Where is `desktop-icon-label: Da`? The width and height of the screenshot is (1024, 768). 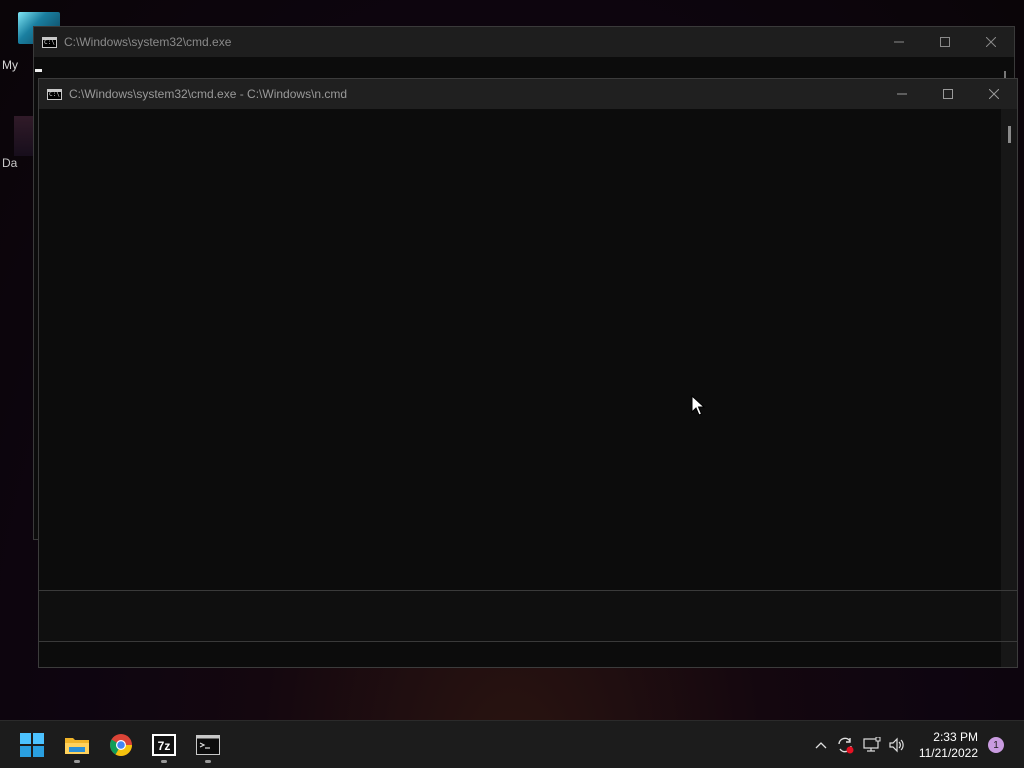 desktop-icon-label: Da is located at coordinates (10, 163).